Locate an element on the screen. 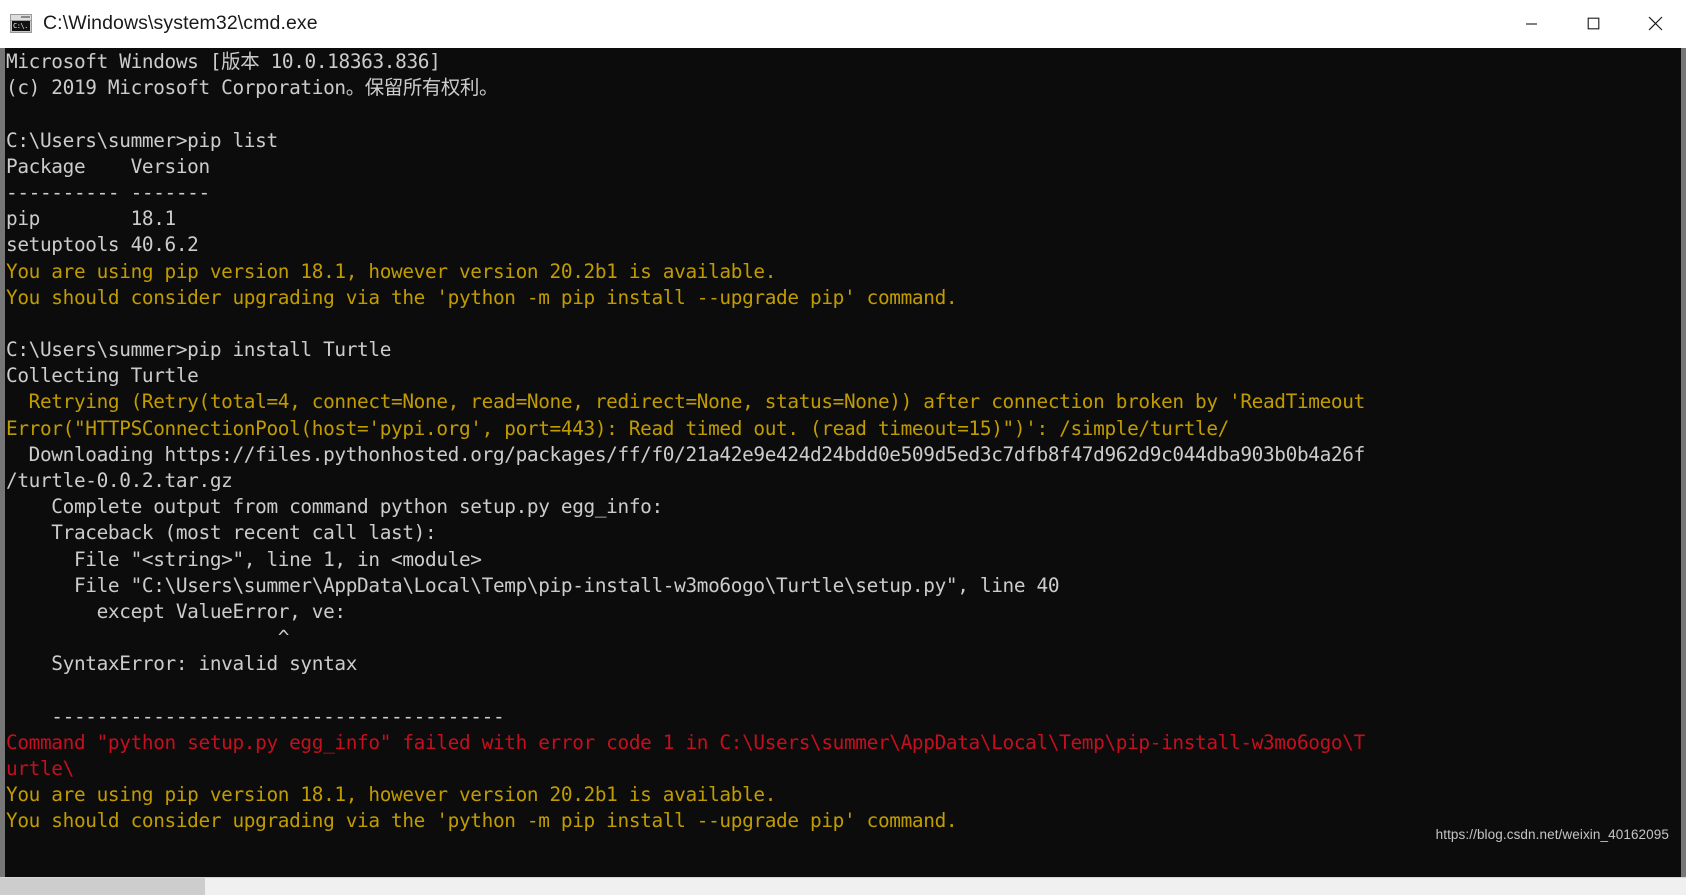 Image resolution: width=1686 pixels, height=895 pixels. console-line: pip 18.1 is located at coordinates (91, 219).